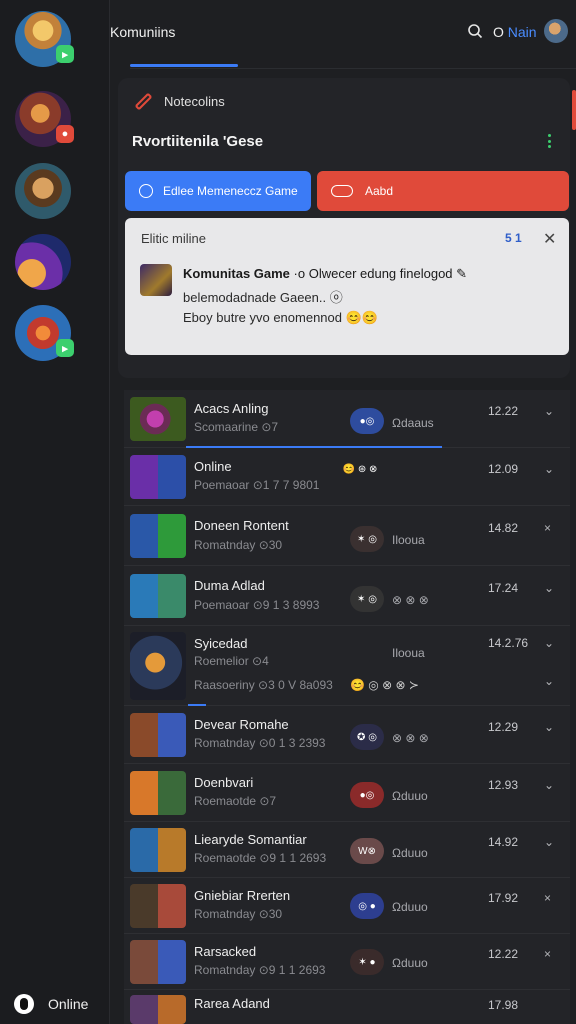  Describe the element at coordinates (380, 273) in the screenshot. I see `notice-title-rest: ·o Olwecer edung finelogod ✎` at that location.